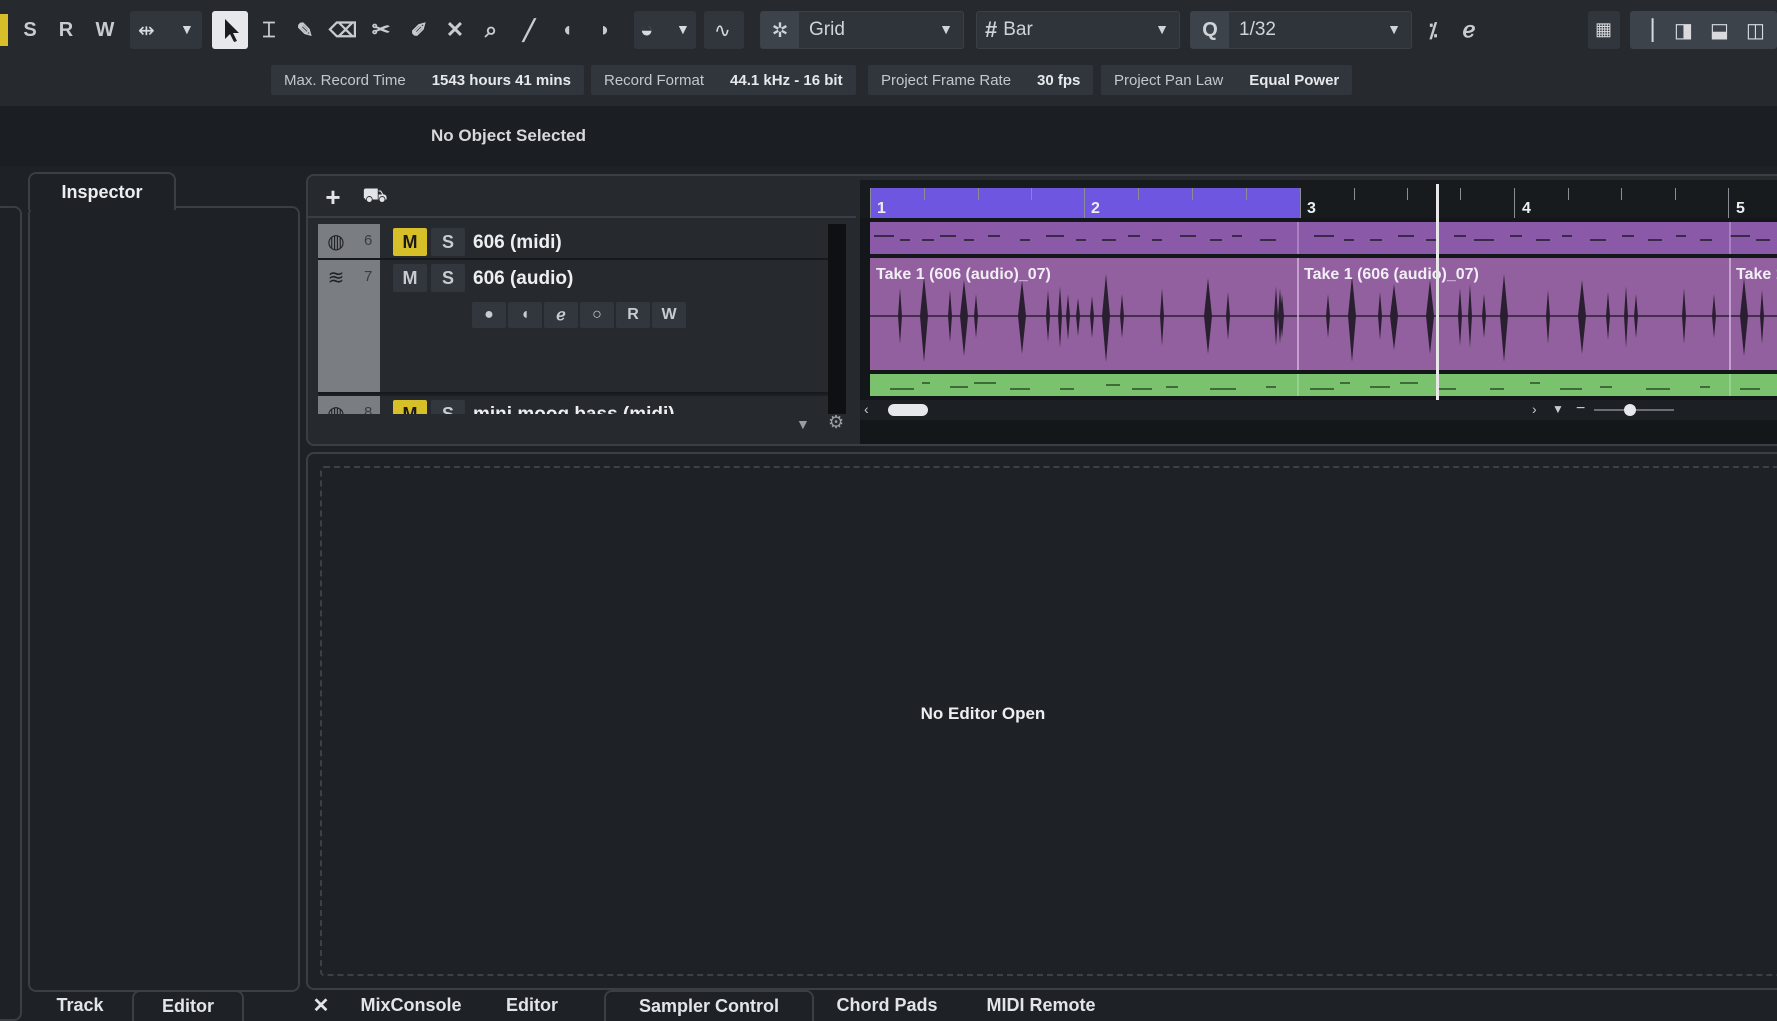  Describe the element at coordinates (561, 315) in the screenshot. I see `edit-channel-icon: ℯ` at that location.